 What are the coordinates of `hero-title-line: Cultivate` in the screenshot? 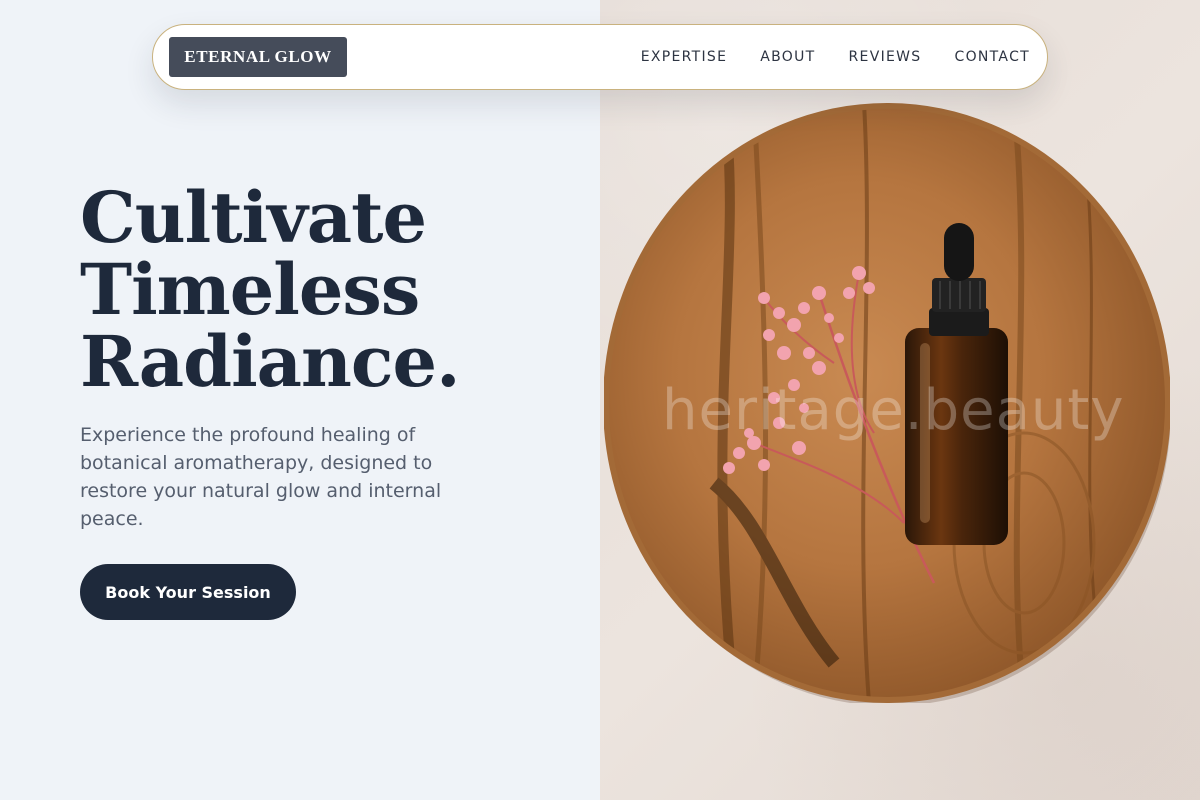 It's located at (253, 217).